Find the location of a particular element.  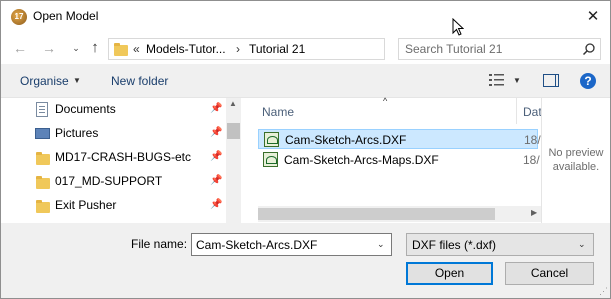

window-title: Open Model is located at coordinates (66, 16).